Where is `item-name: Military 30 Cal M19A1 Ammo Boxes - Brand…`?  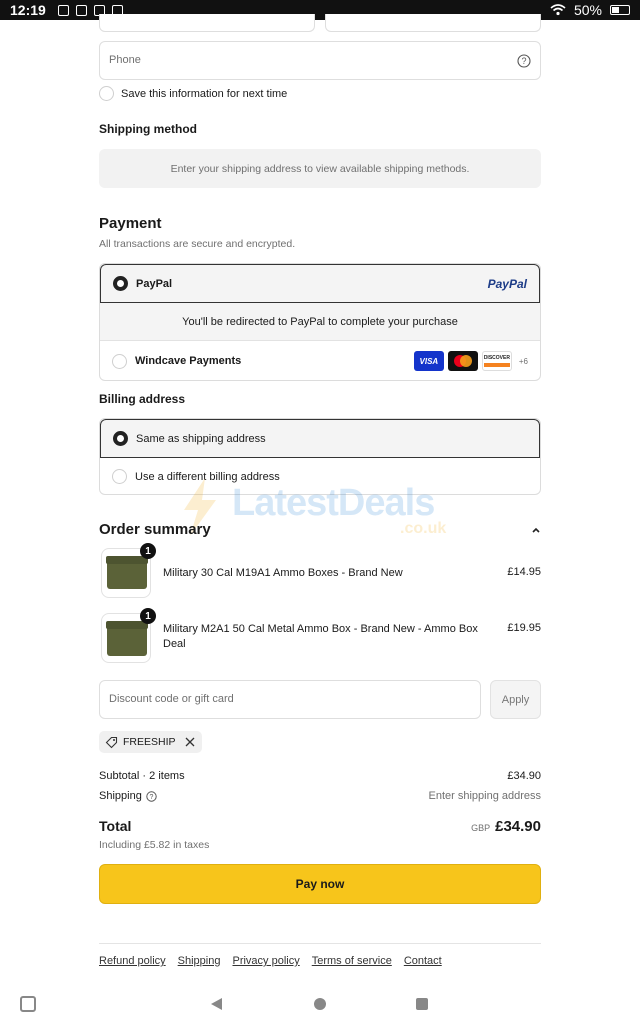
item-name: Military 30 Cal M19A1 Ammo Boxes - Brand… is located at coordinates (283, 573).